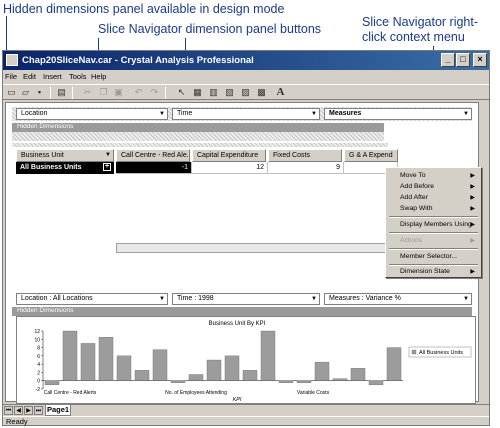 This screenshot has height=428, width=500. What do you see at coordinates (198, 127) in the screenshot?
I see `hidden-dimensions-bar: Hidden Dimensions` at bounding box center [198, 127].